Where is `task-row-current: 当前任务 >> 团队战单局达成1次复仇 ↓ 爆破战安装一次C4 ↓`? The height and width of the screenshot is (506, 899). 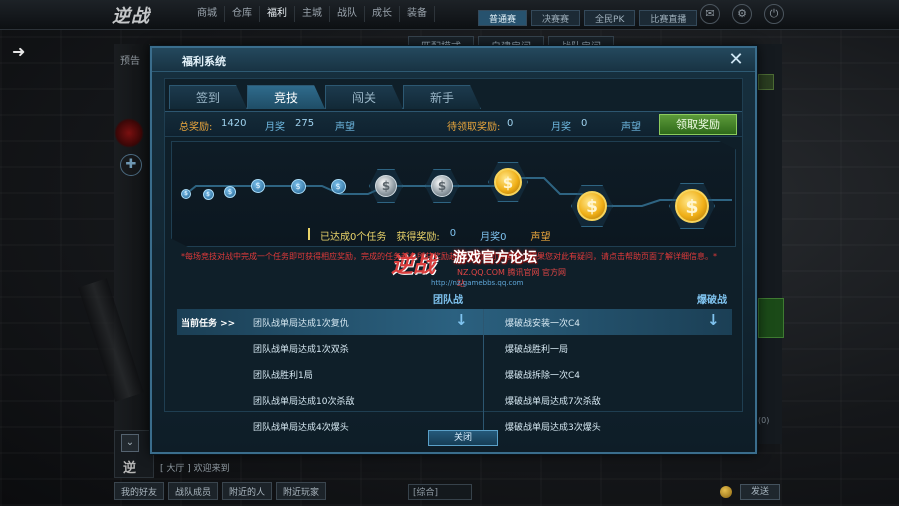
task-row-current: 当前任务 >> 团队战单局达成1次复仇 ↓ 爆破战安装一次C4 ↓ is located at coordinates (454, 322).